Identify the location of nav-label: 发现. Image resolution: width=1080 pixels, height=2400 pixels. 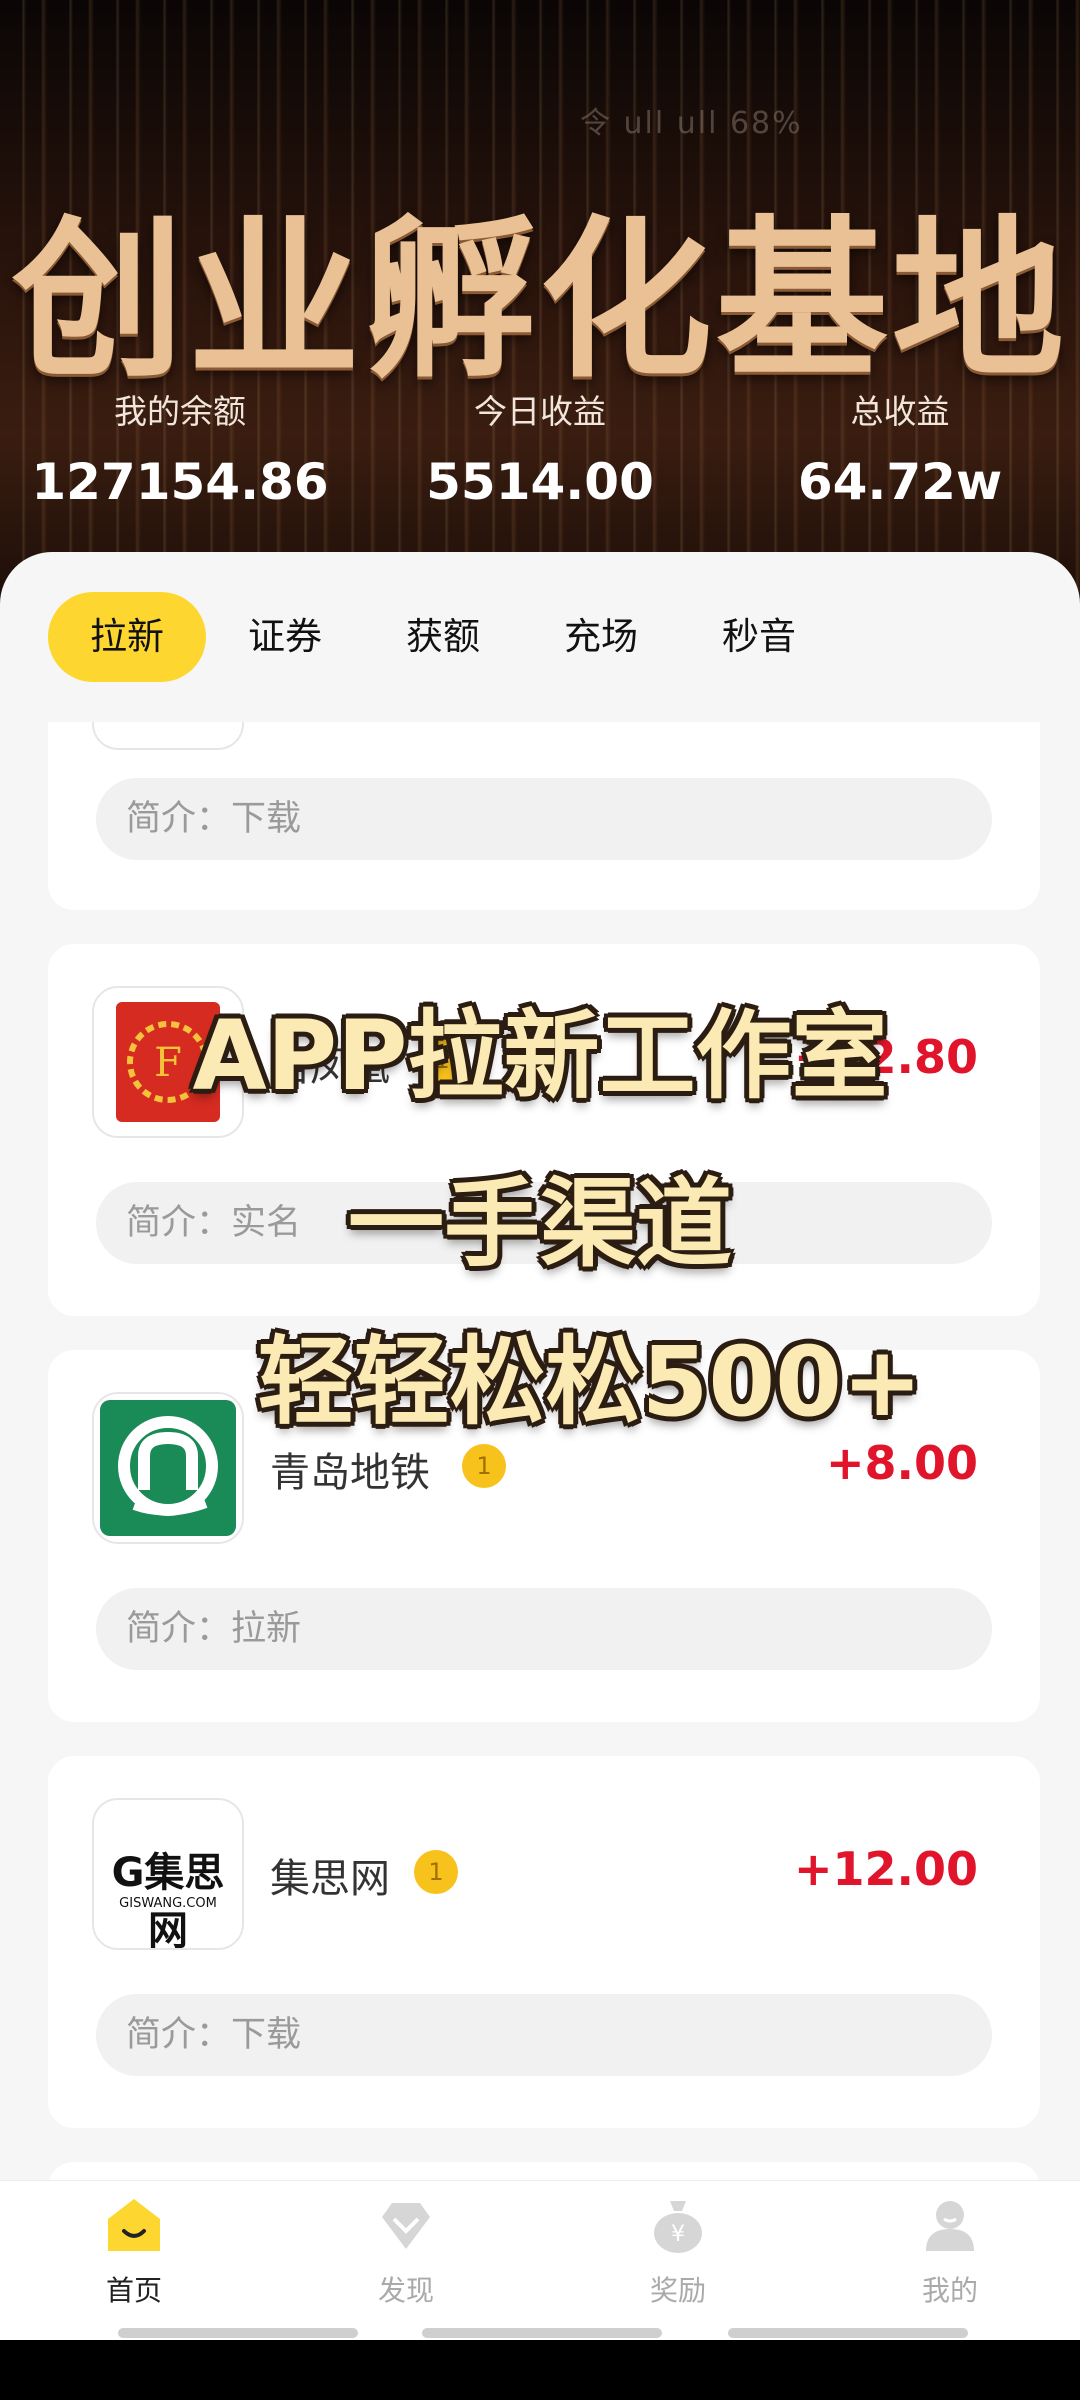
(405, 2290).